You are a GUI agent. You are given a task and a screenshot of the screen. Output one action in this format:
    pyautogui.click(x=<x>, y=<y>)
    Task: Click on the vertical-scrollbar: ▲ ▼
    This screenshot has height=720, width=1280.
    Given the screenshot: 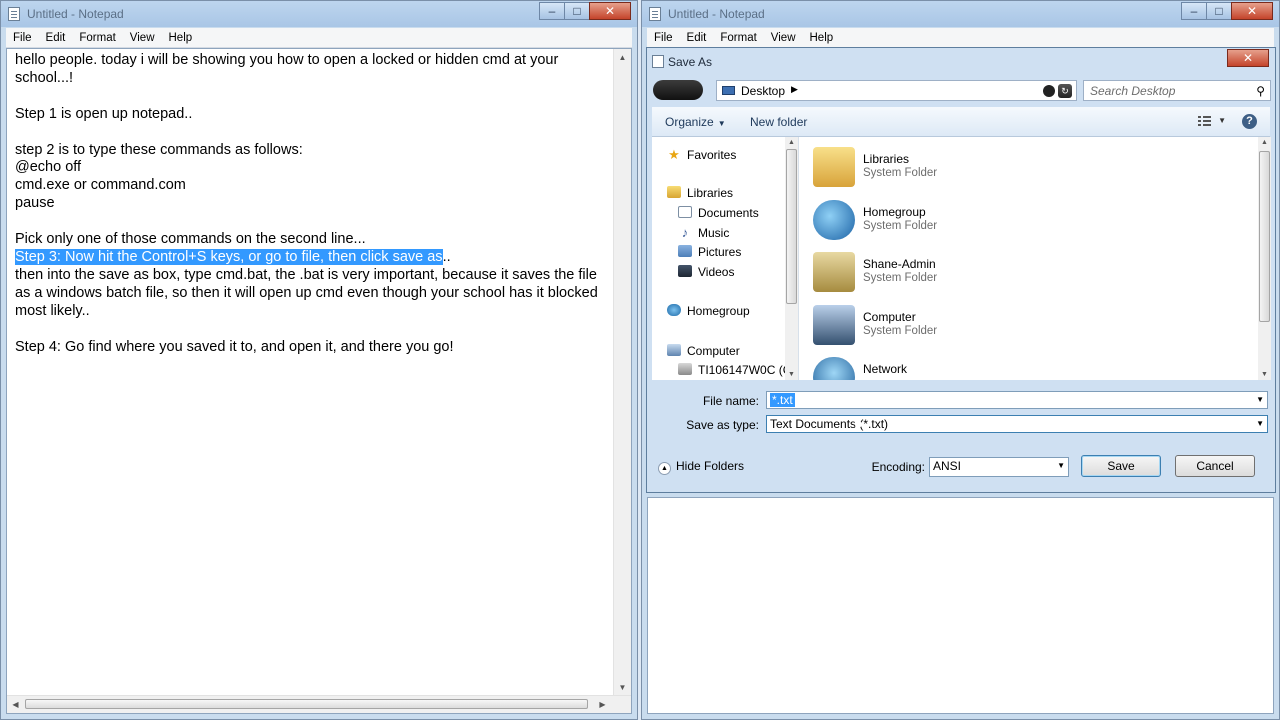 What is the action you would take?
    pyautogui.click(x=622, y=372)
    